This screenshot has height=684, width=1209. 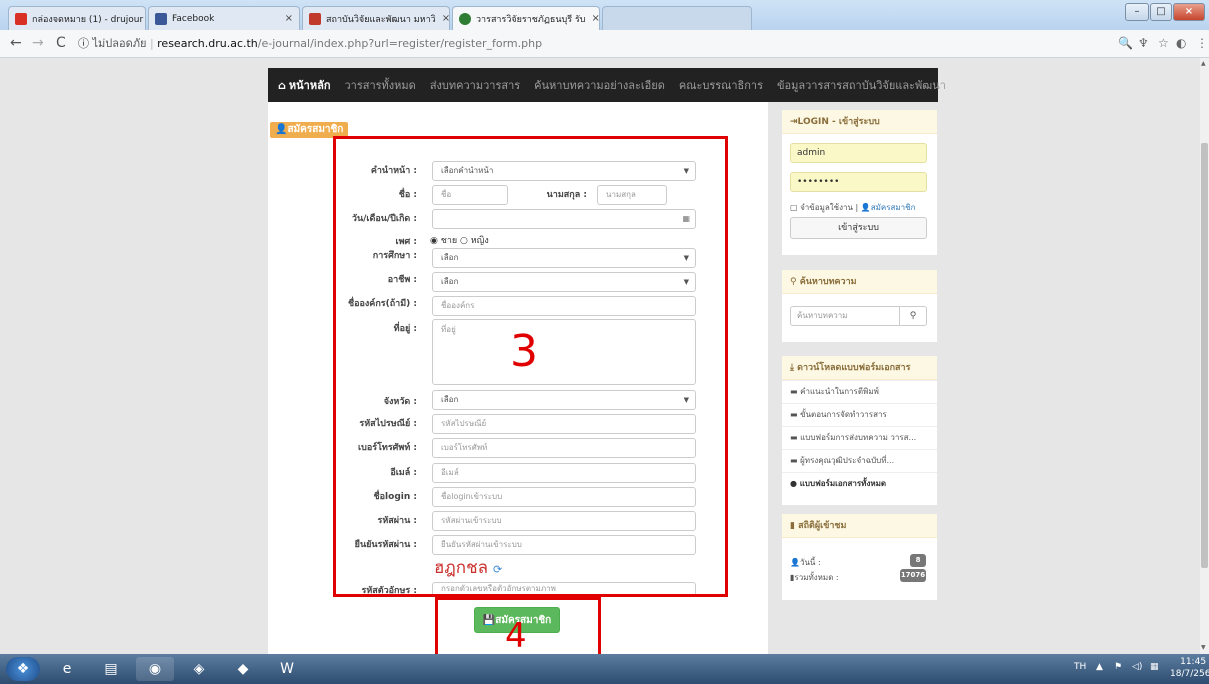 What do you see at coordinates (38, 43) in the screenshot?
I see `forward-arrow-icon: →` at bounding box center [38, 43].